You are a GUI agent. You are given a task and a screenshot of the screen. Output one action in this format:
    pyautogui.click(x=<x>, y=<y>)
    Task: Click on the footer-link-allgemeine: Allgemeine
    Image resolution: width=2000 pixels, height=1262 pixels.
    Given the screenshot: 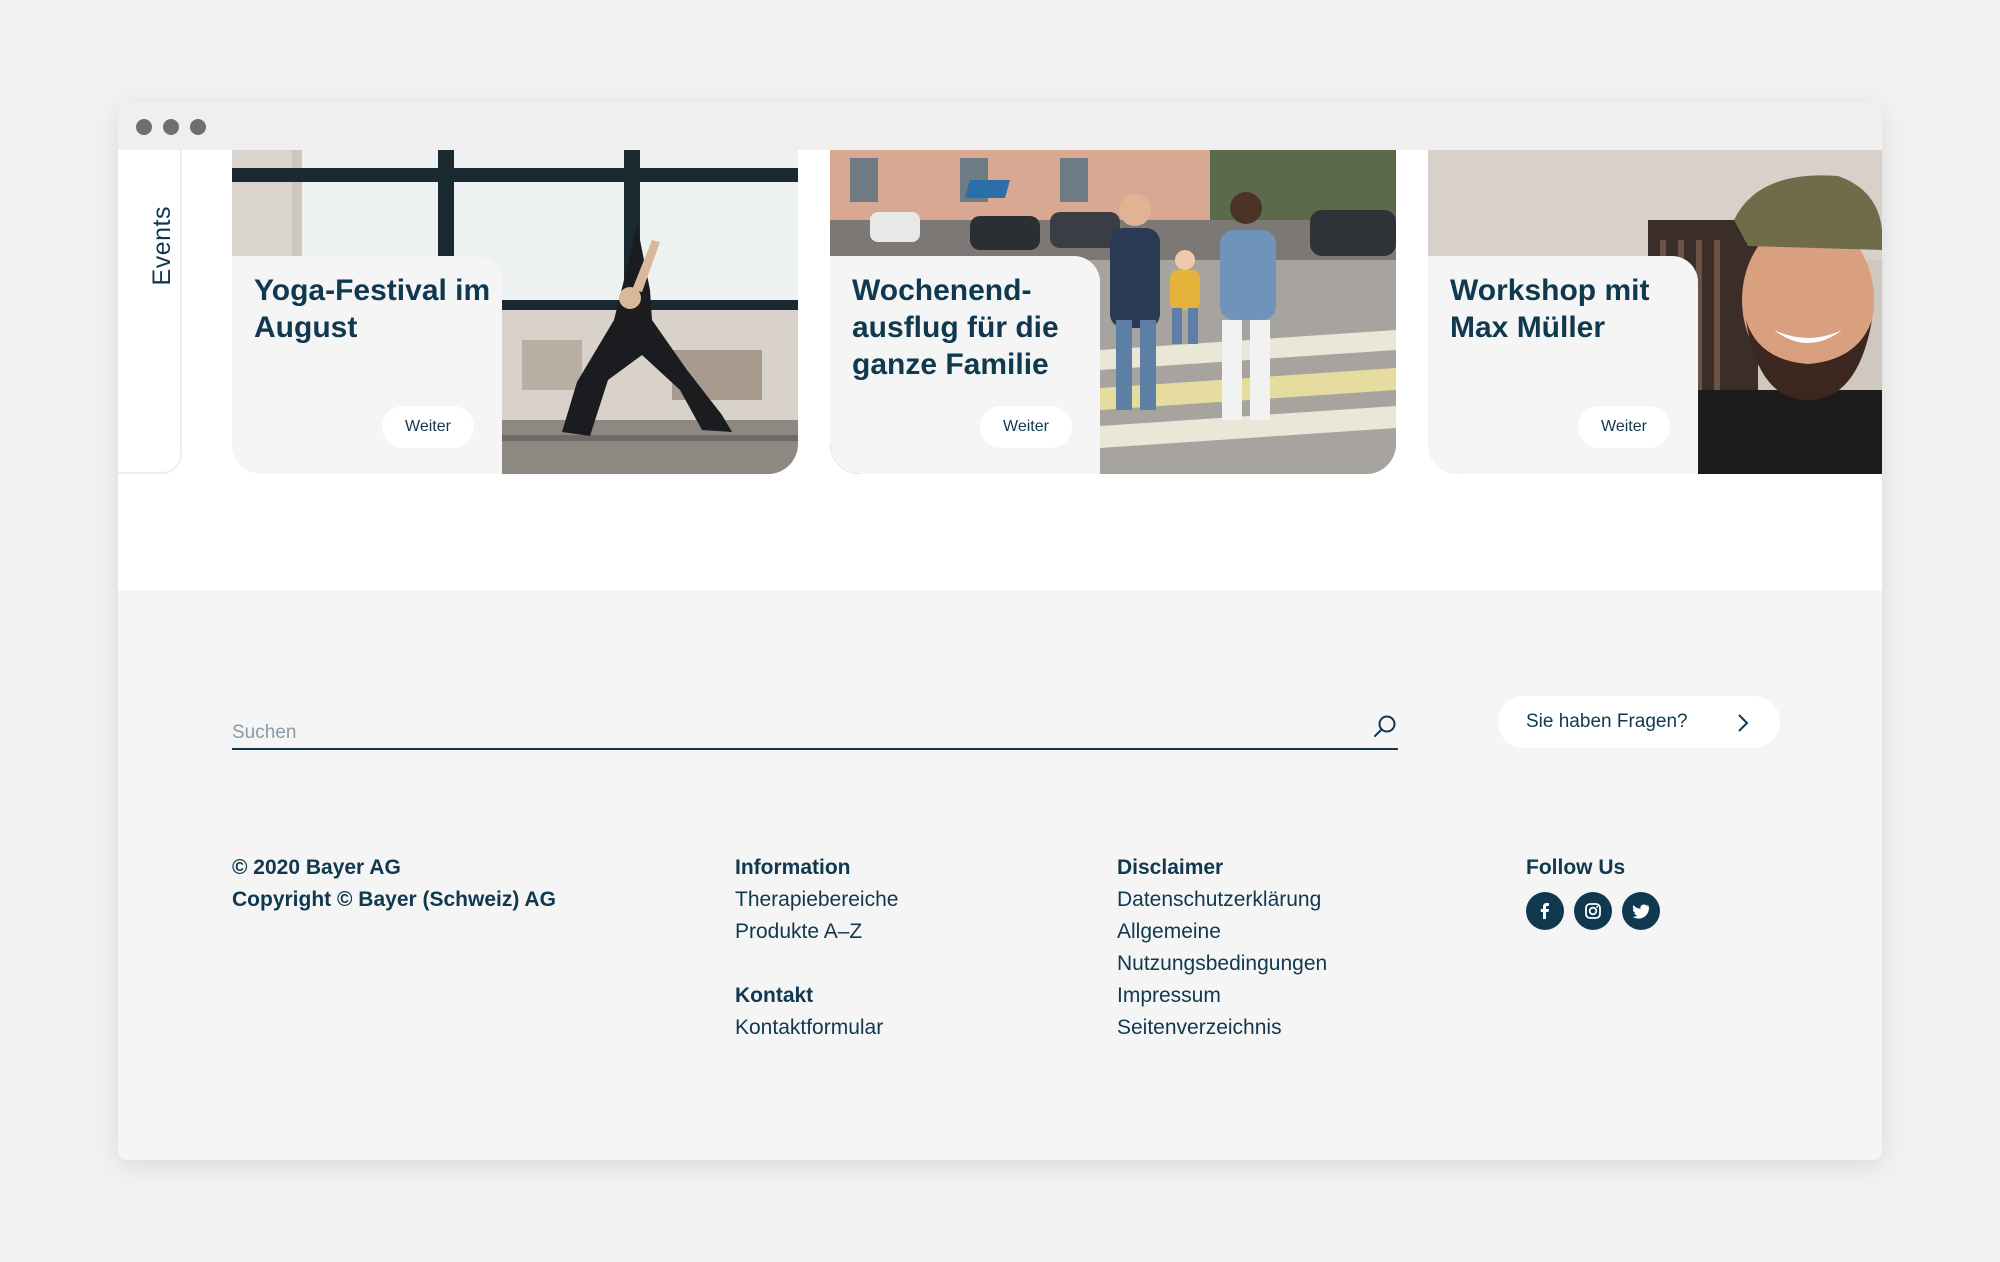 What is the action you would take?
    pyautogui.click(x=1222, y=932)
    